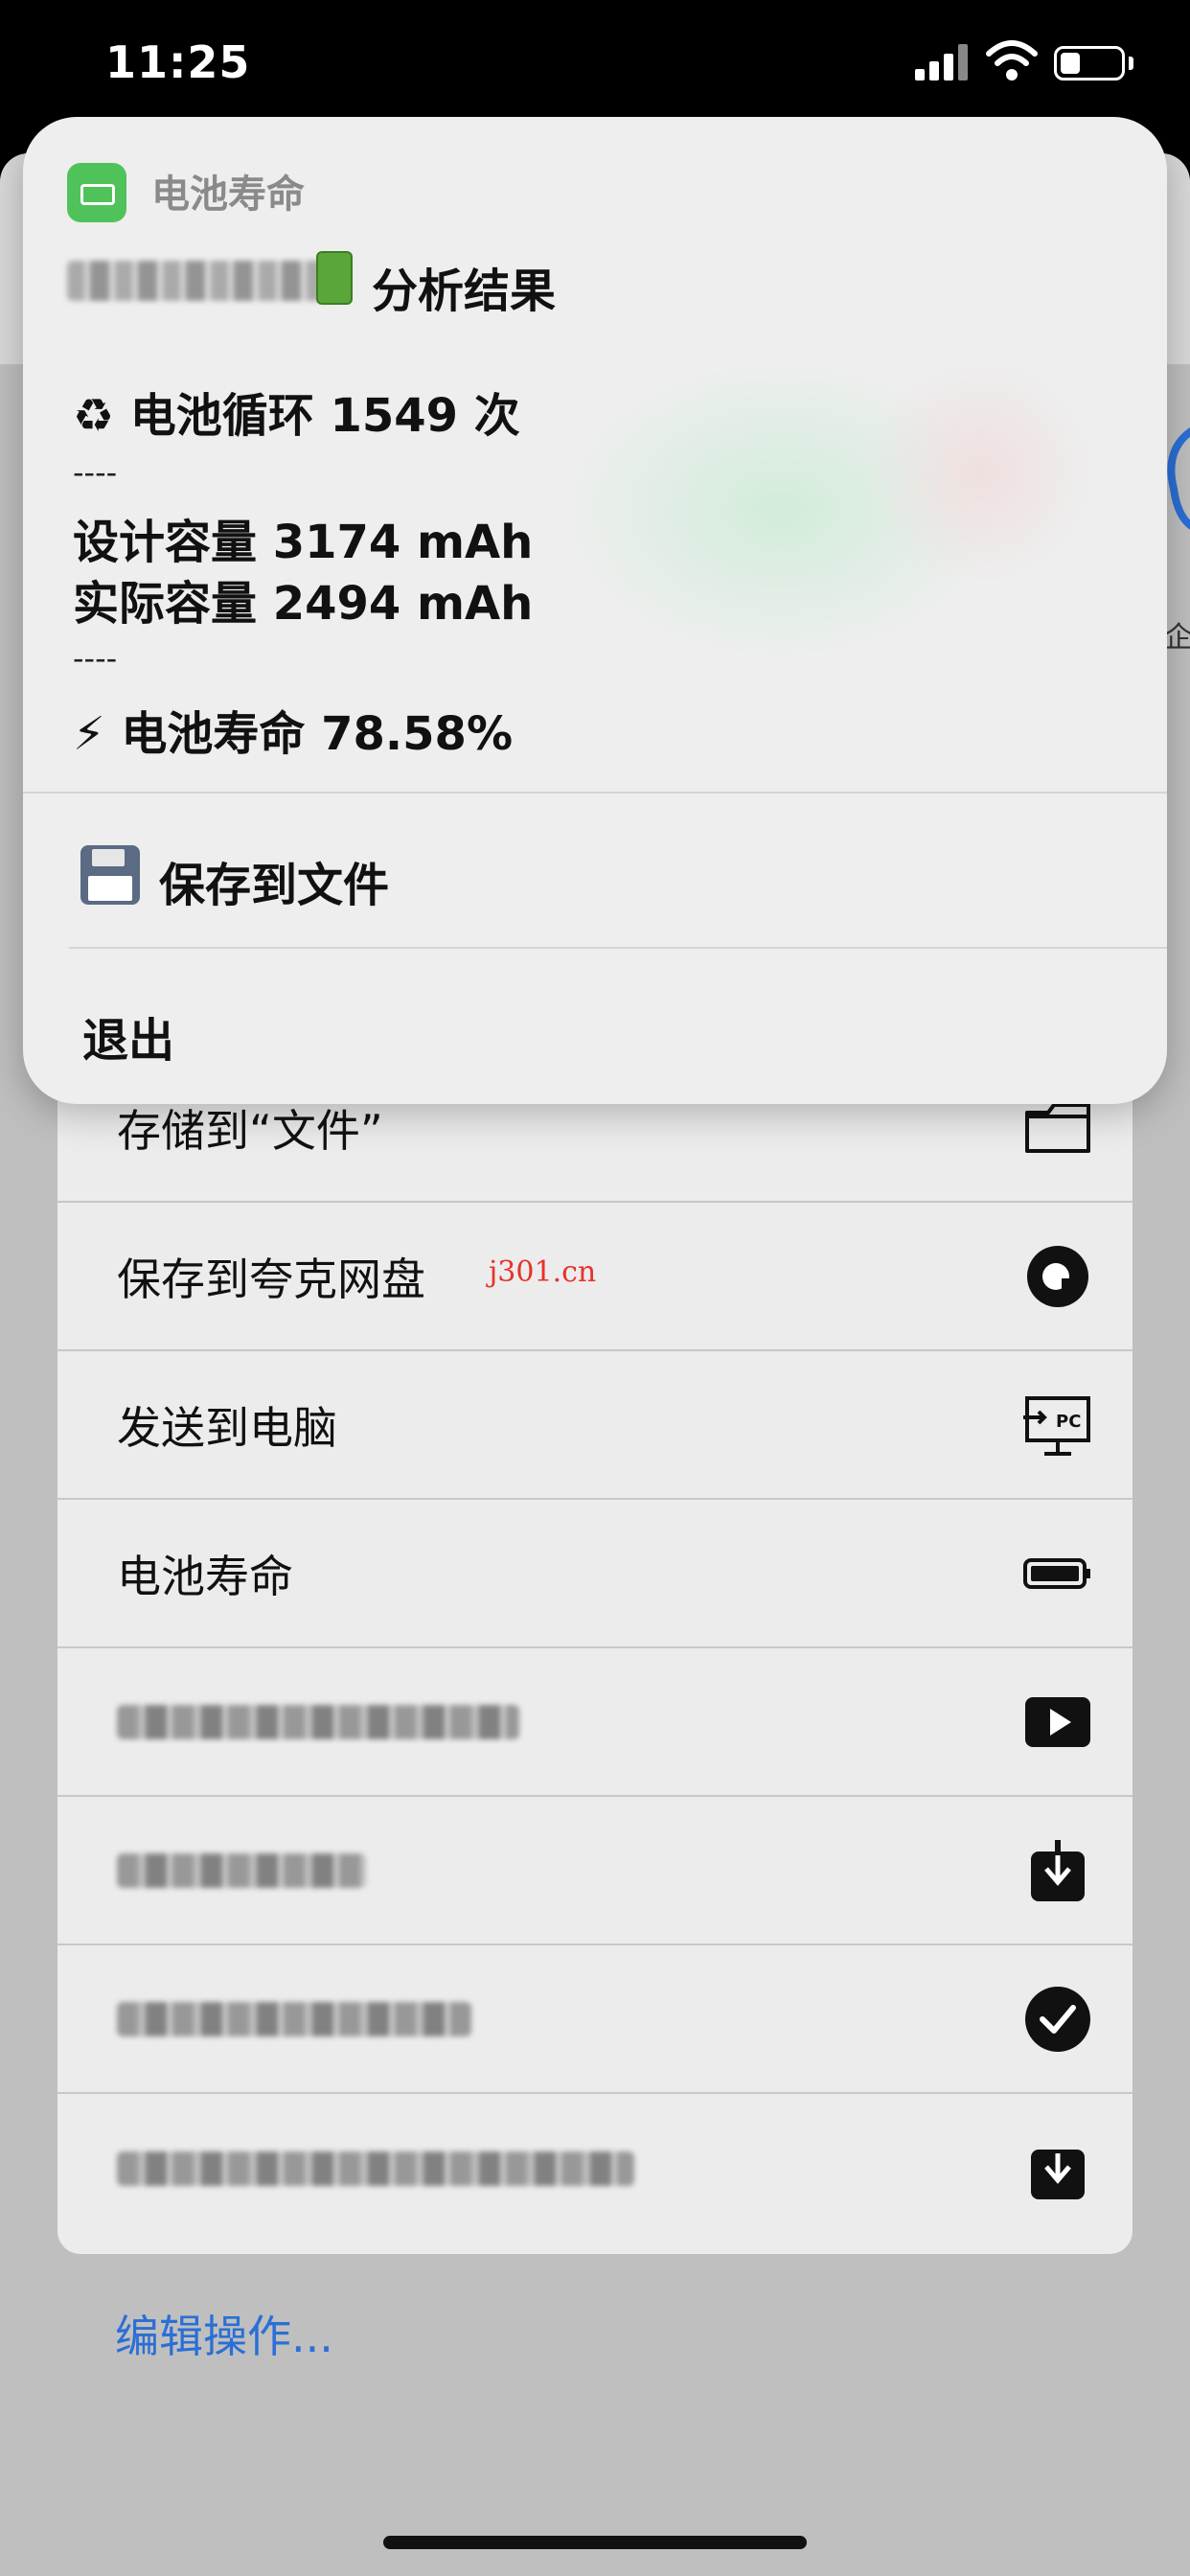  What do you see at coordinates (227, 1427) in the screenshot?
I see `action-label: 发送到电脑` at bounding box center [227, 1427].